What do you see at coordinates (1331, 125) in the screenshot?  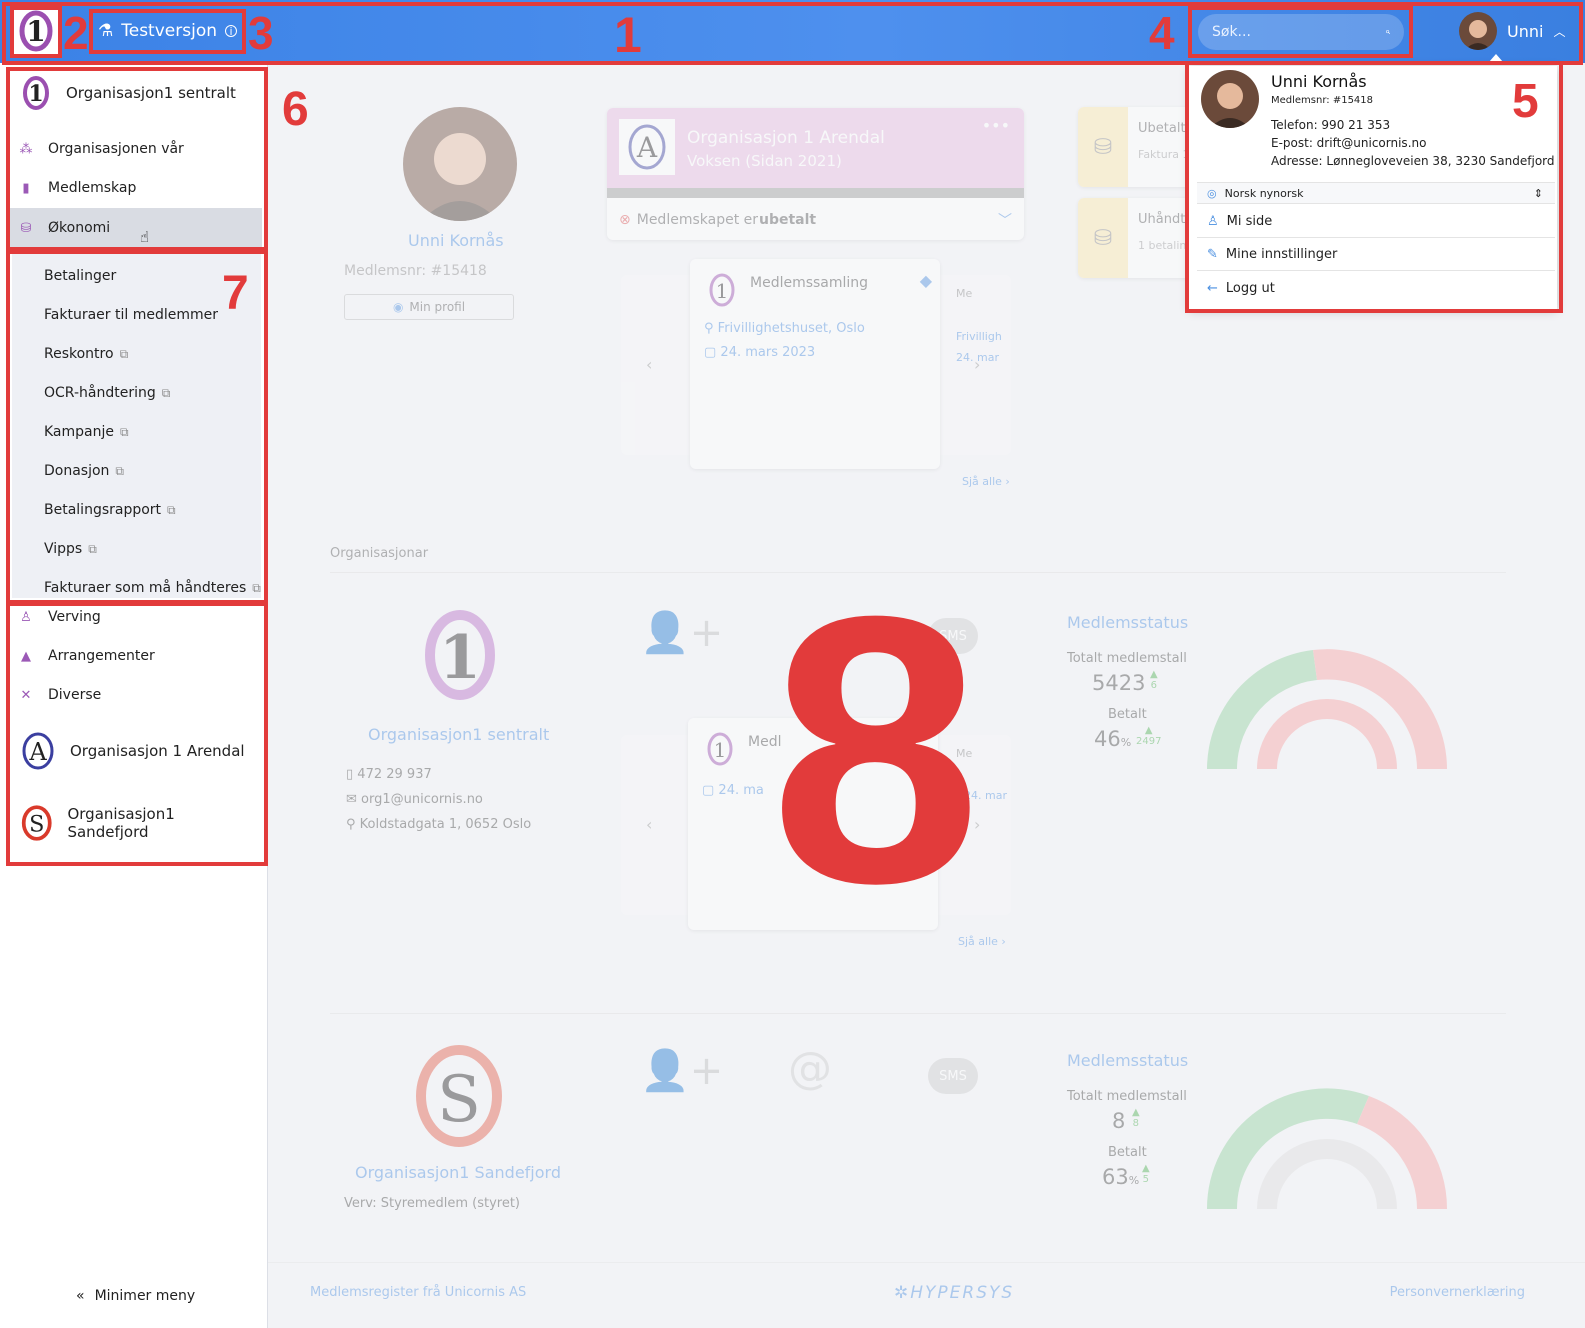 I see `dropdown-phone: Telefon: 990 21 353` at bounding box center [1331, 125].